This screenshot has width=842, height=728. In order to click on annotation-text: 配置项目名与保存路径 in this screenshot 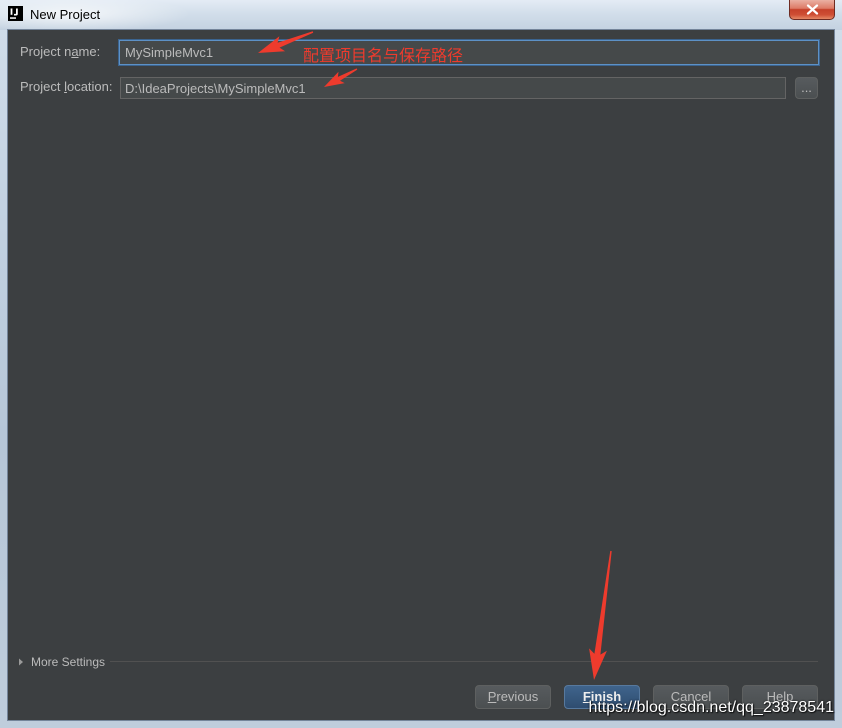, I will do `click(383, 55)`.